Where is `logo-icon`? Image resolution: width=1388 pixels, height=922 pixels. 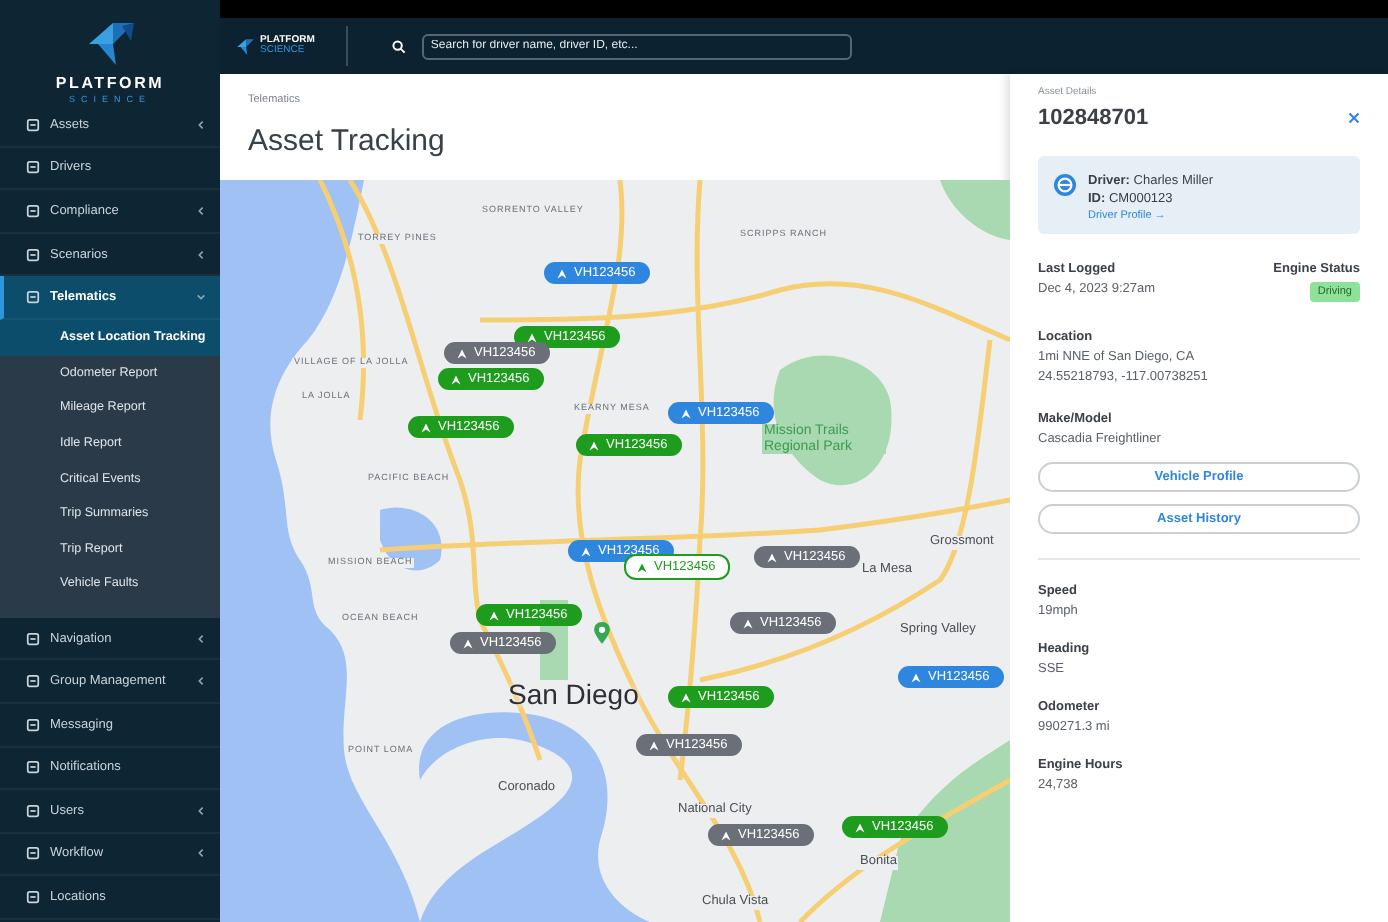 logo-icon is located at coordinates (245, 46).